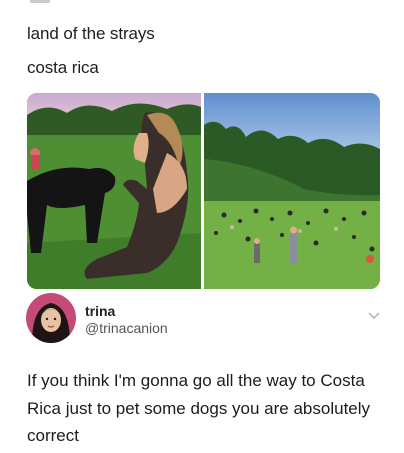  What do you see at coordinates (374, 316) in the screenshot?
I see `chevron-down-icon` at bounding box center [374, 316].